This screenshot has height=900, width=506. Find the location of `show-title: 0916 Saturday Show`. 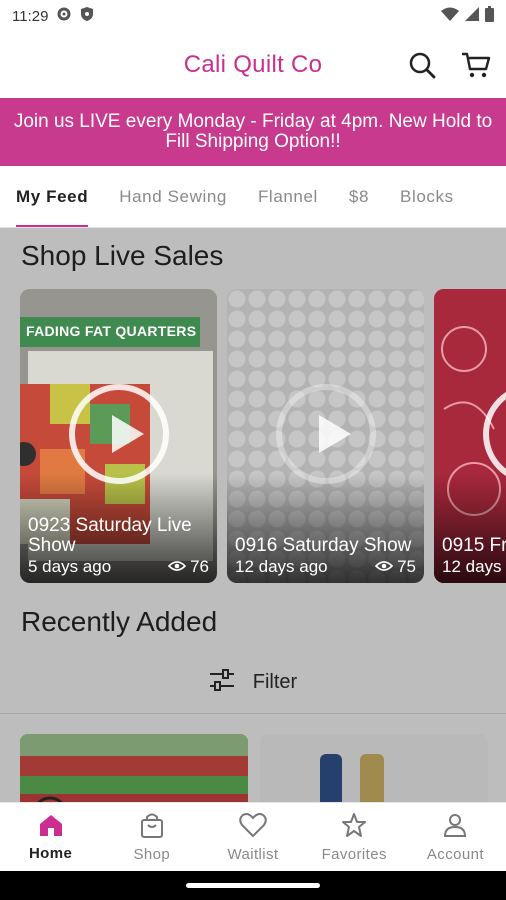

show-title: 0916 Saturday Show is located at coordinates (323, 545).